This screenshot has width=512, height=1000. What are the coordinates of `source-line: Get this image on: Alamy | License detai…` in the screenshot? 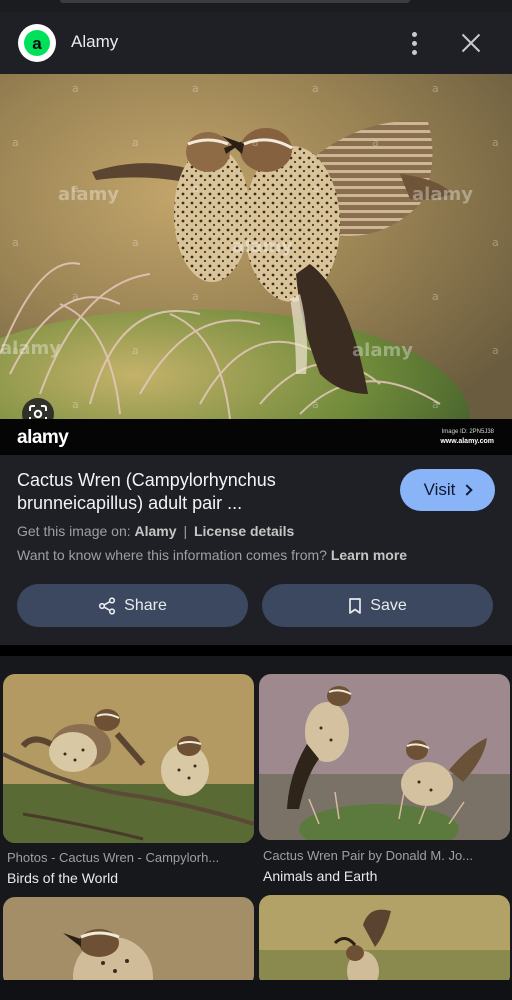 It's located at (155, 531).